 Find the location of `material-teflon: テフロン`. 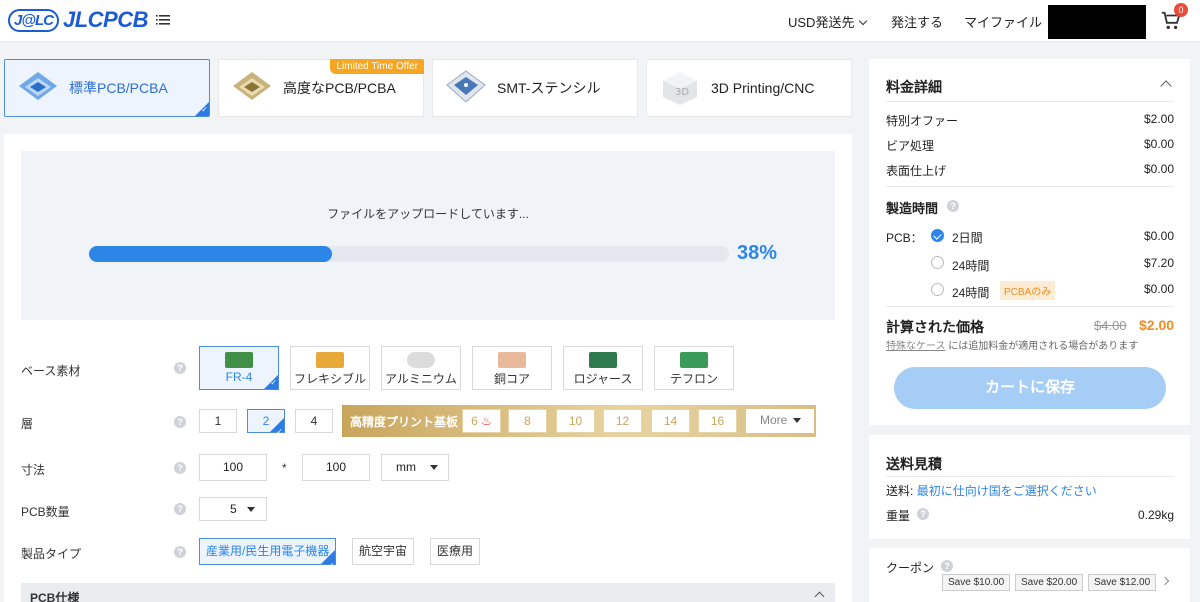

material-teflon: テフロン is located at coordinates (694, 368).